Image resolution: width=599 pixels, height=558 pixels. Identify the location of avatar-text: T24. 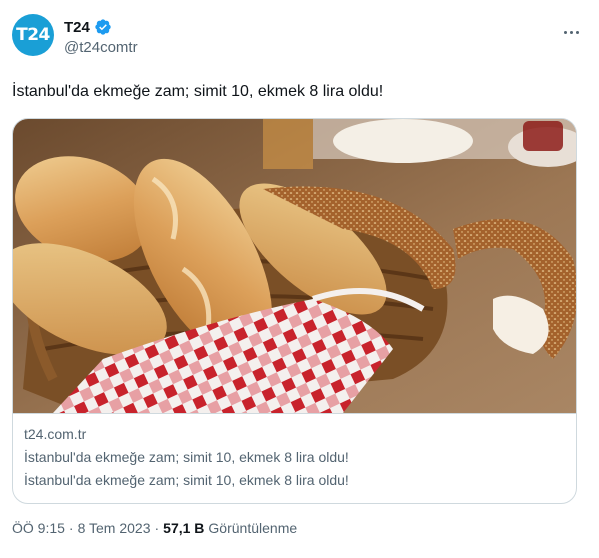
(33, 35).